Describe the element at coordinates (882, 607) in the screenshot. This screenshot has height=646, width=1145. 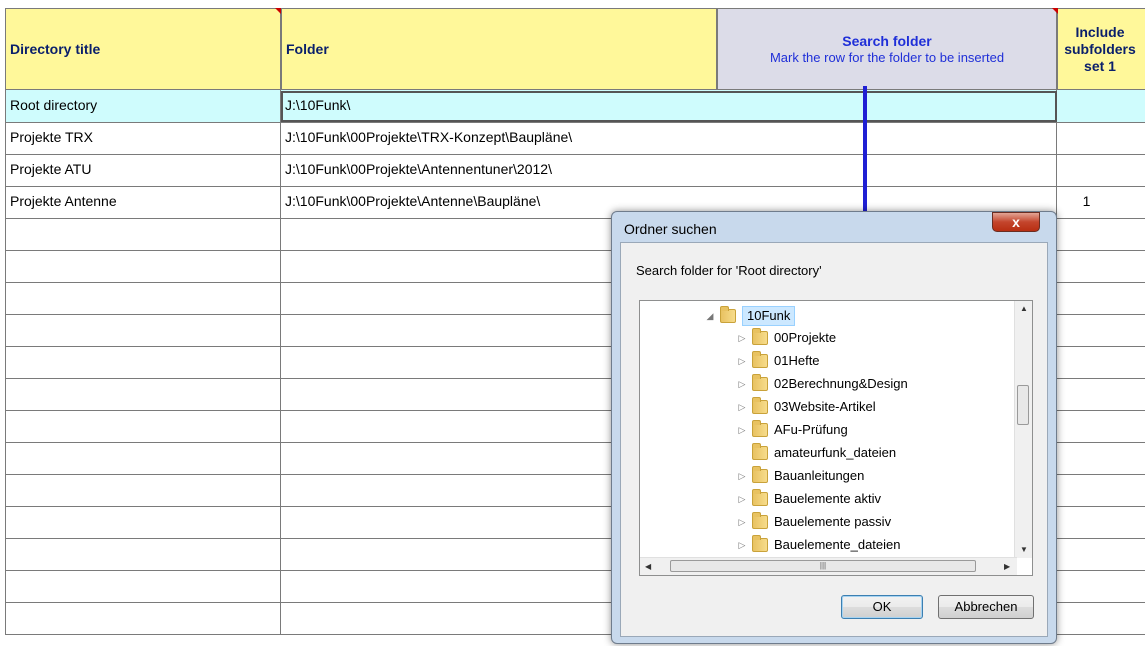
I see `ok-button: OK` at that location.